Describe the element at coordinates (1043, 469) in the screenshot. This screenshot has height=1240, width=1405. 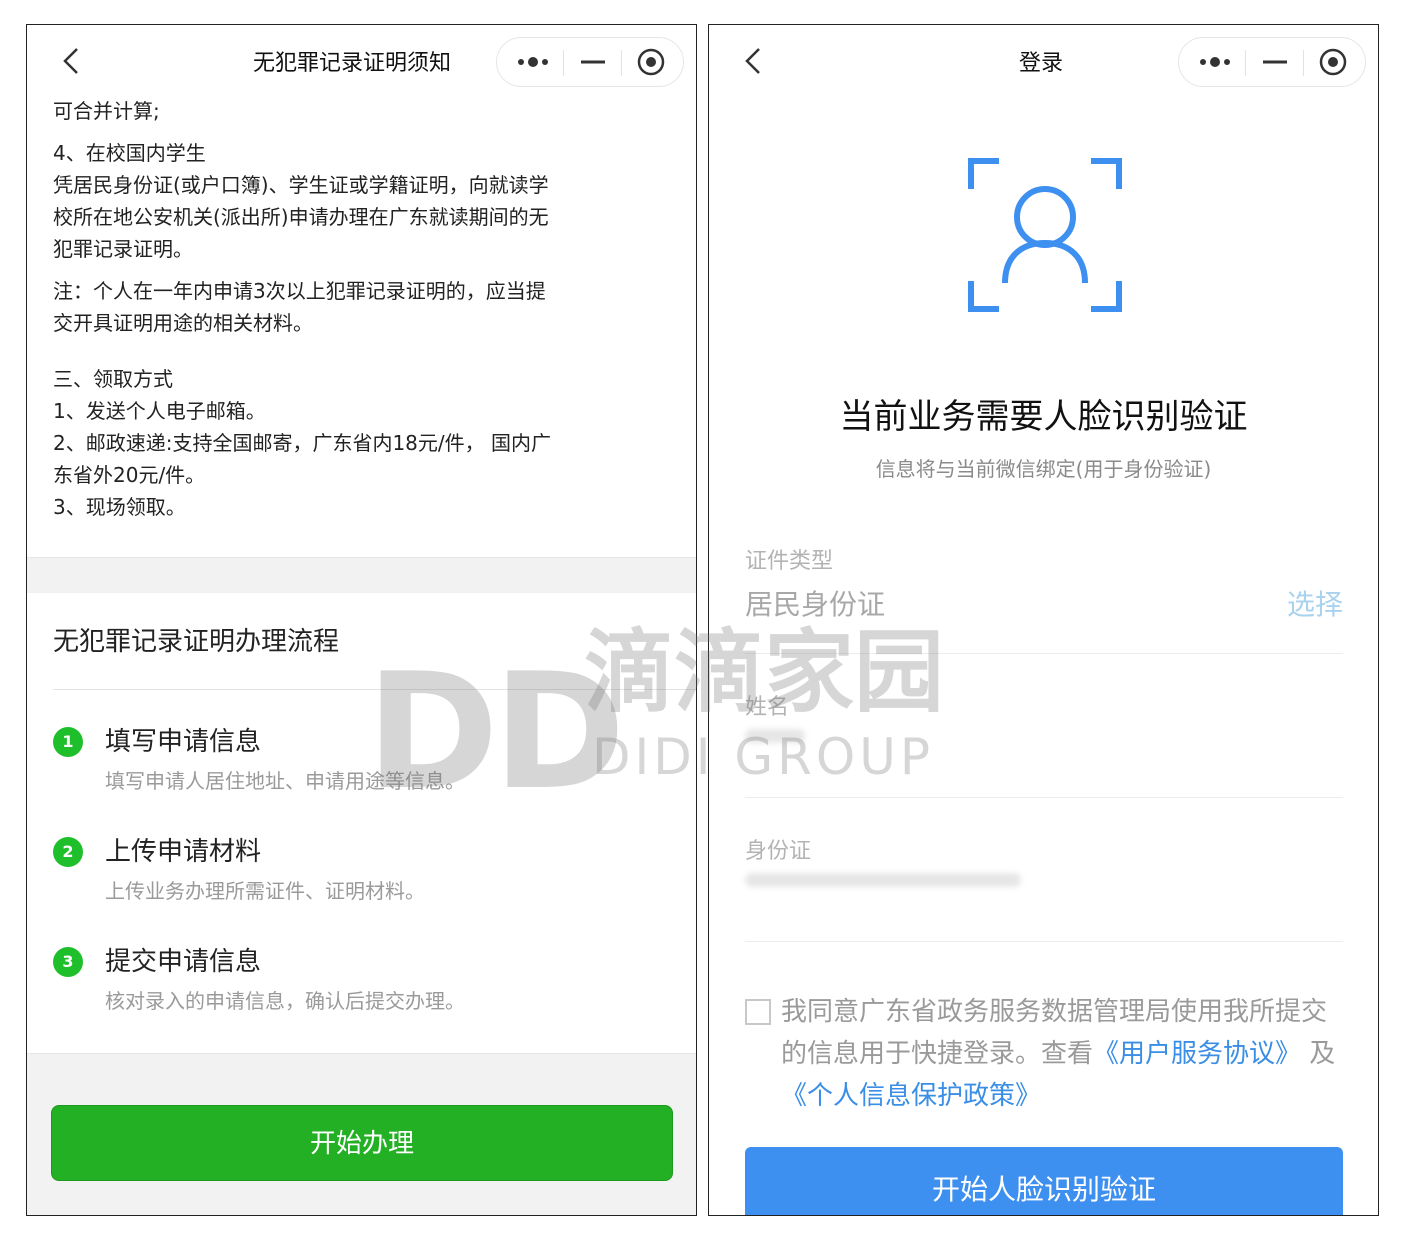
I see `face-verify-subheading: 信息将与当前微信绑定(用于身份验证)` at that location.